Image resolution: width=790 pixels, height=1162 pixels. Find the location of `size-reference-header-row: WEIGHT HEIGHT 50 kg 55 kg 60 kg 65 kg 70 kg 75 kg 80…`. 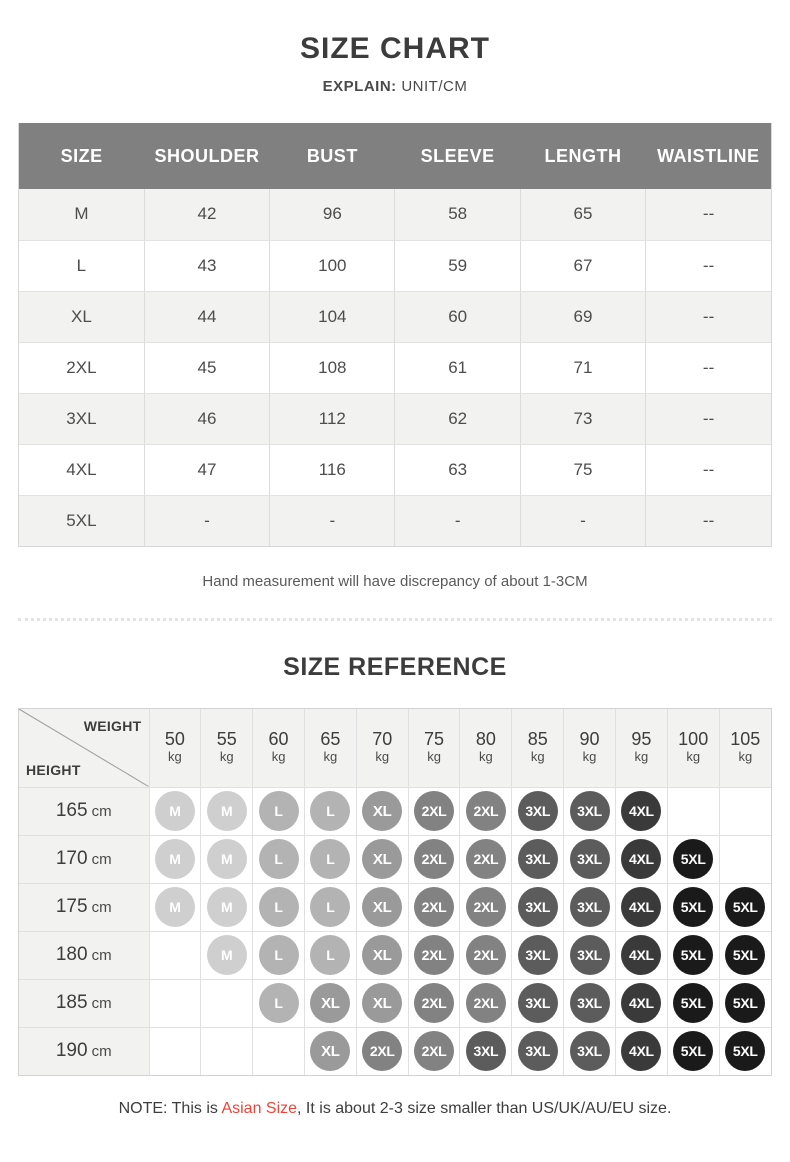

size-reference-header-row: WEIGHT HEIGHT 50 kg 55 kg 60 kg 65 kg 70 kg 75 kg 80… is located at coordinates (395, 748).